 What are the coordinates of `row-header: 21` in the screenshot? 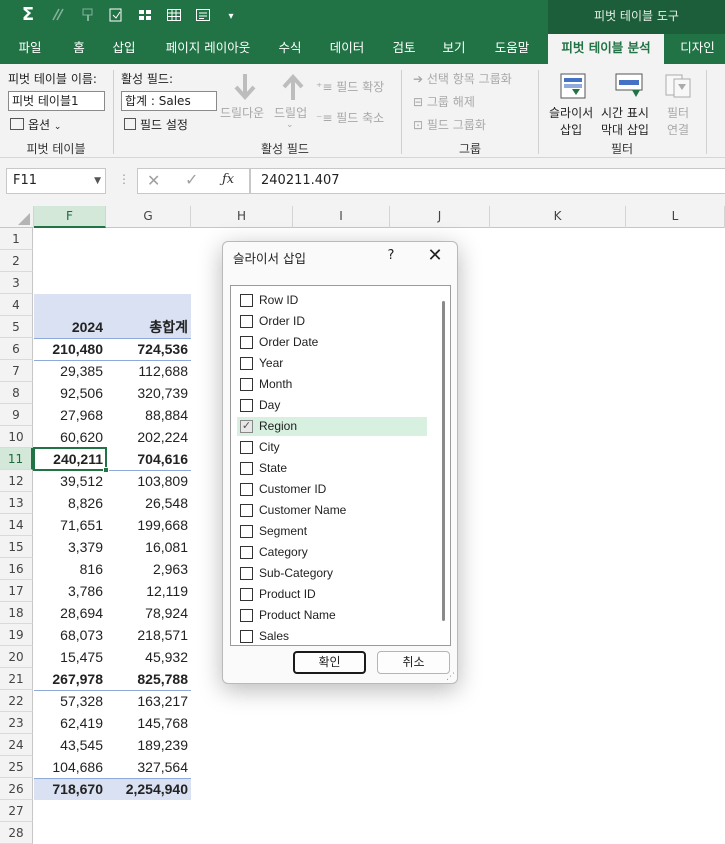 It's located at (16, 679).